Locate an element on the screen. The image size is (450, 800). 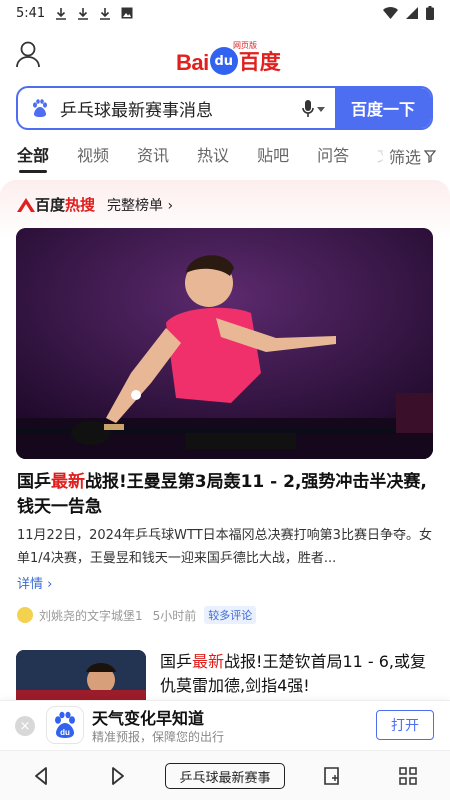
news2-thumbnail is located at coordinates (81, 675).